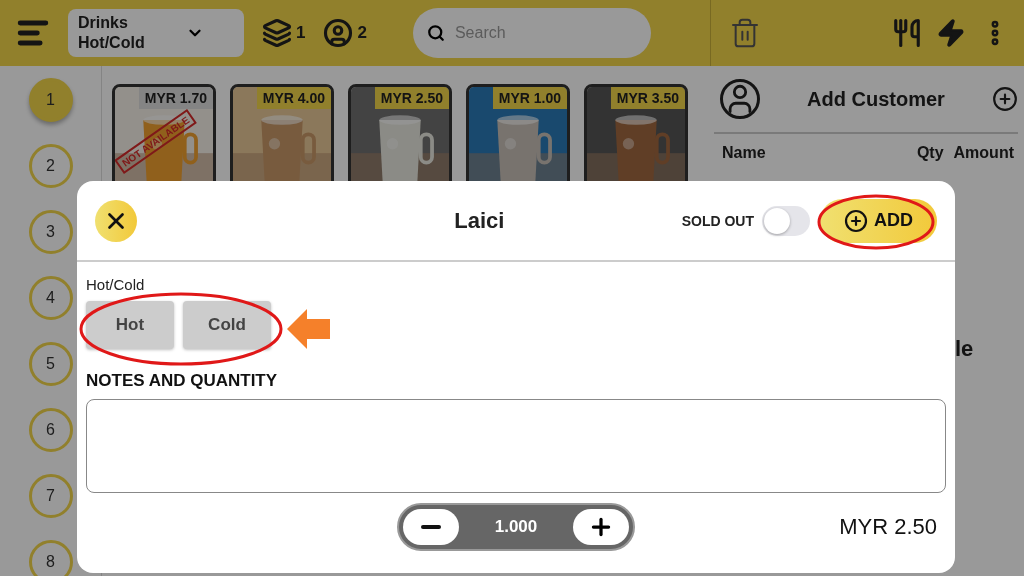  Describe the element at coordinates (516, 527) in the screenshot. I see `quantity-value: 1.000` at that location.